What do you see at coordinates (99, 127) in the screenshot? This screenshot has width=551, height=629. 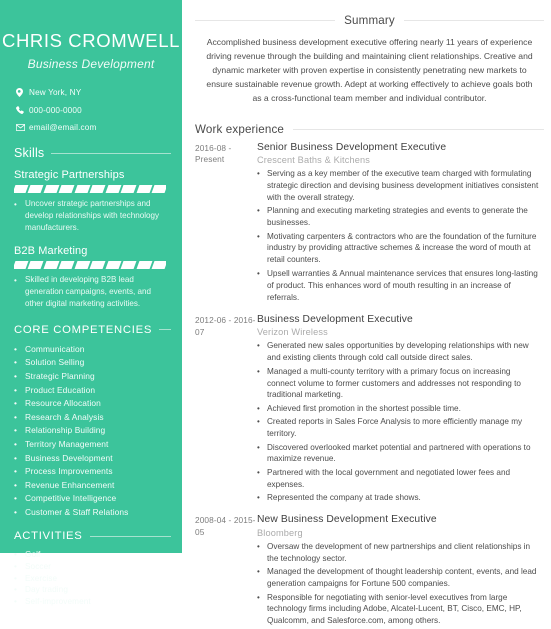 I see `contact-email: email@email.com` at bounding box center [99, 127].